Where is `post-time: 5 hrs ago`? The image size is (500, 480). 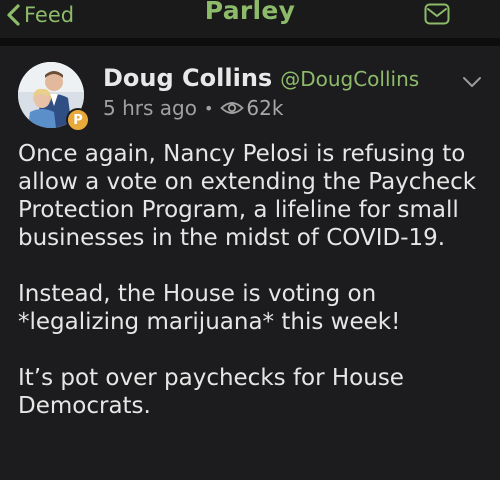 post-time: 5 hrs ago is located at coordinates (150, 108).